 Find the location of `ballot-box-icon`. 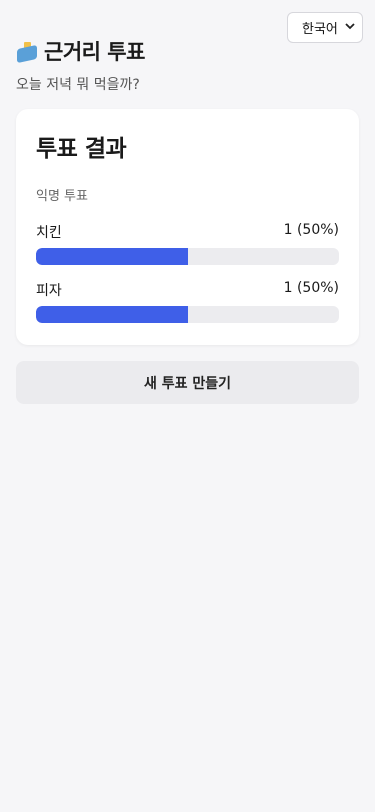

ballot-box-icon is located at coordinates (27, 52).